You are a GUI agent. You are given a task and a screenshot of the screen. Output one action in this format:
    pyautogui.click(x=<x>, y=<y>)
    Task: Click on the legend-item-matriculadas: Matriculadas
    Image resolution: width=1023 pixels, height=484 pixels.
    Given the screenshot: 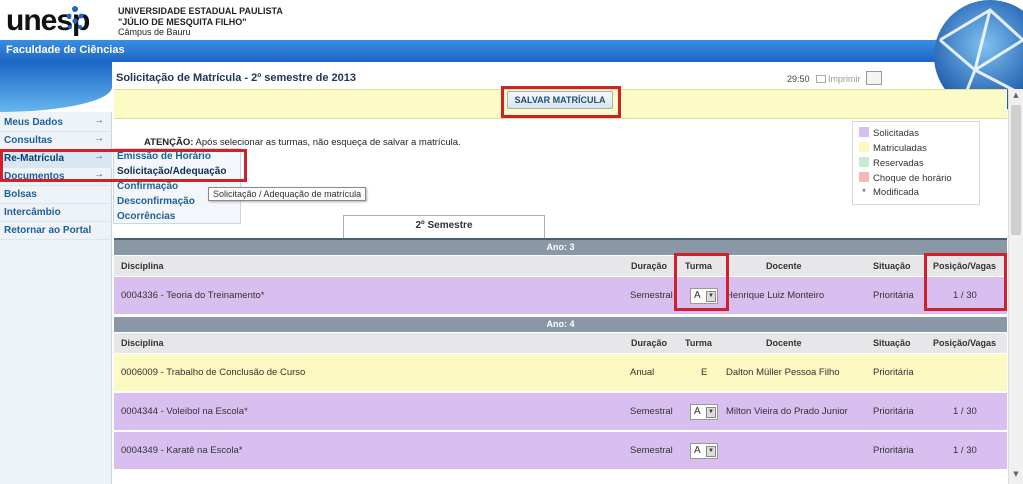 What is the action you would take?
    pyautogui.click(x=893, y=148)
    